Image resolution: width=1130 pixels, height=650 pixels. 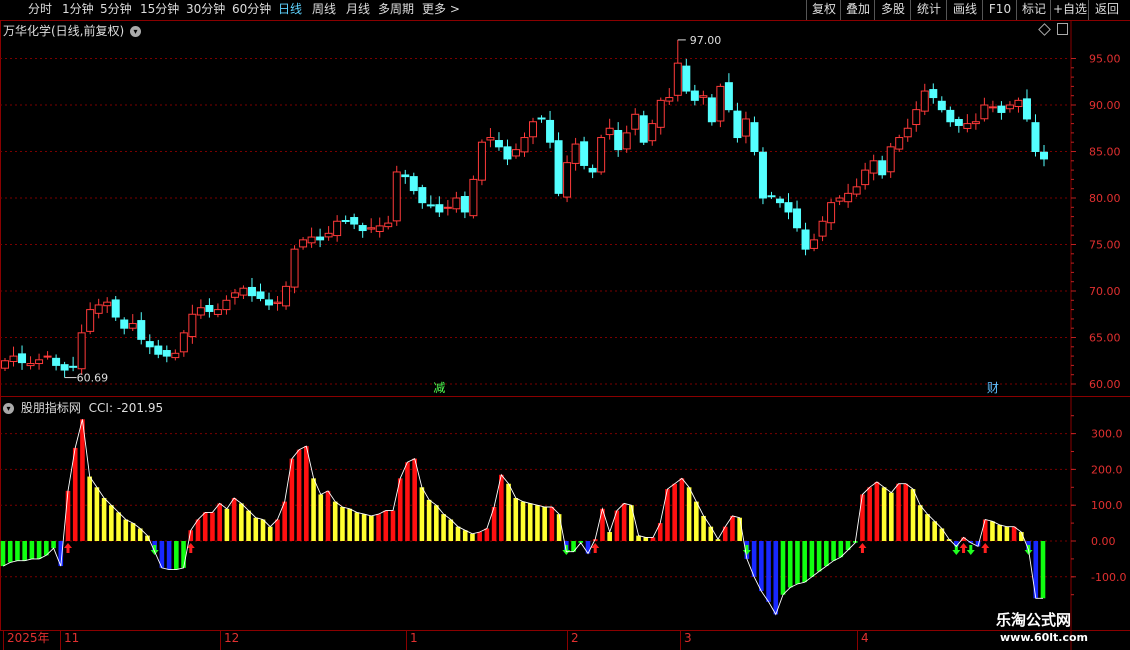 I want to click on price-axis-label: 75.00, so click(x=1105, y=245).